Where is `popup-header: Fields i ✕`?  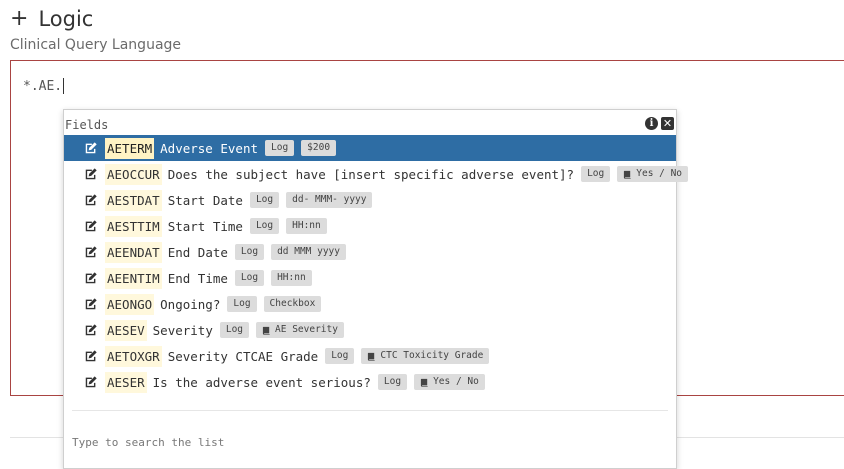 popup-header: Fields i ✕ is located at coordinates (370, 122).